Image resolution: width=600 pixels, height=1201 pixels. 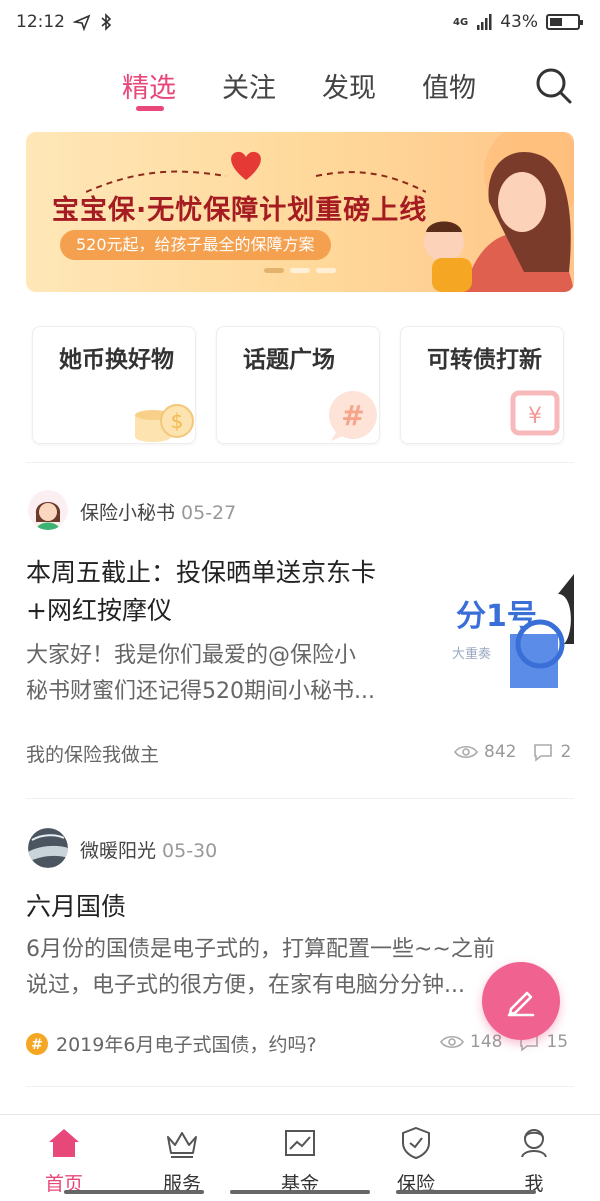 What do you see at coordinates (298, 385) in the screenshot?
I see `quick-link-topic-square: 话题广场 #` at bounding box center [298, 385].